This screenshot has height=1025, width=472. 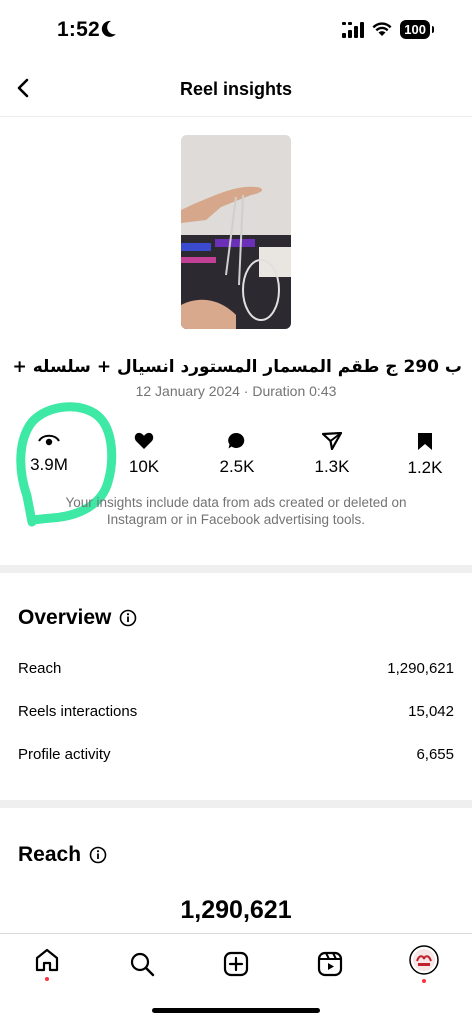 What do you see at coordinates (64, 754) in the screenshot?
I see `row-label: Profile activity` at bounding box center [64, 754].